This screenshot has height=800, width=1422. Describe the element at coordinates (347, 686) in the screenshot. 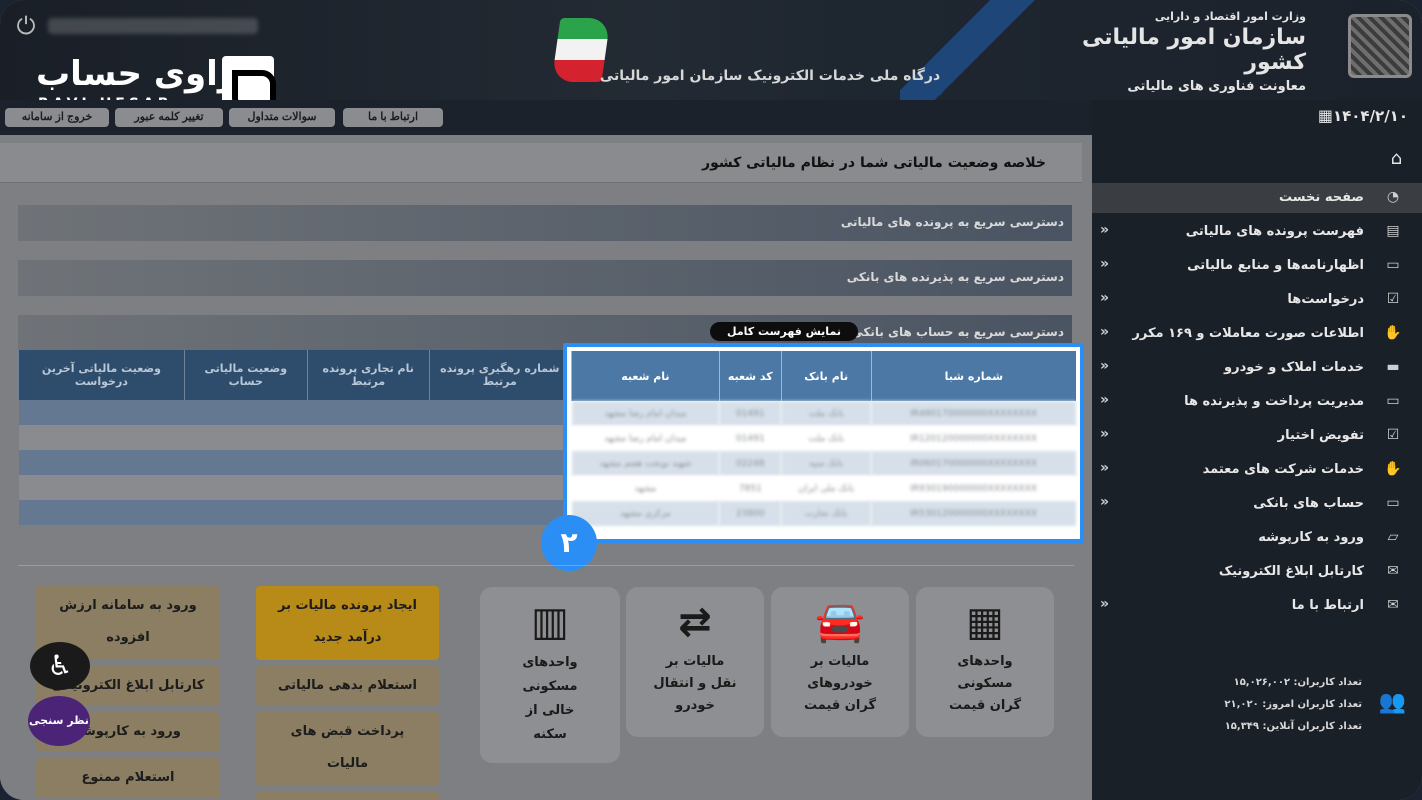

I see `debt-inquiry-button: استعلام بدهی مالیاتی` at that location.